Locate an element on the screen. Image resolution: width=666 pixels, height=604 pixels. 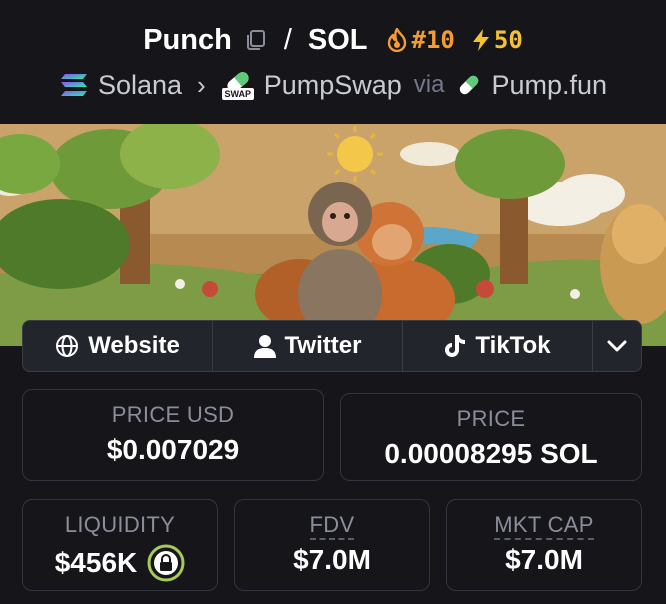
boost-count: 50 is located at coordinates (497, 40).